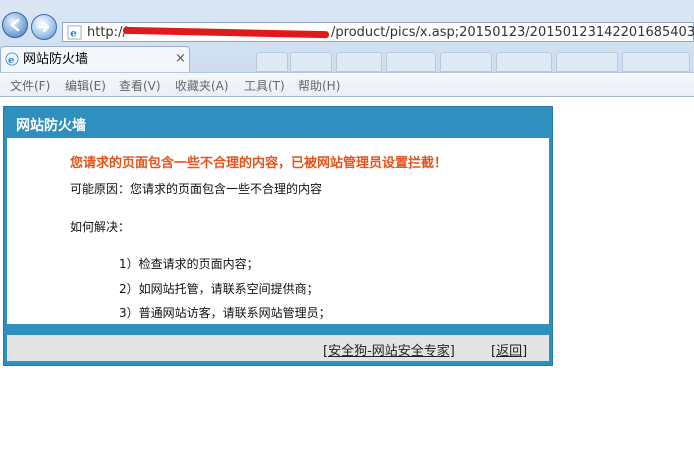  Describe the element at coordinates (30, 85) in the screenshot. I see `menu-file: 文件(F)` at that location.